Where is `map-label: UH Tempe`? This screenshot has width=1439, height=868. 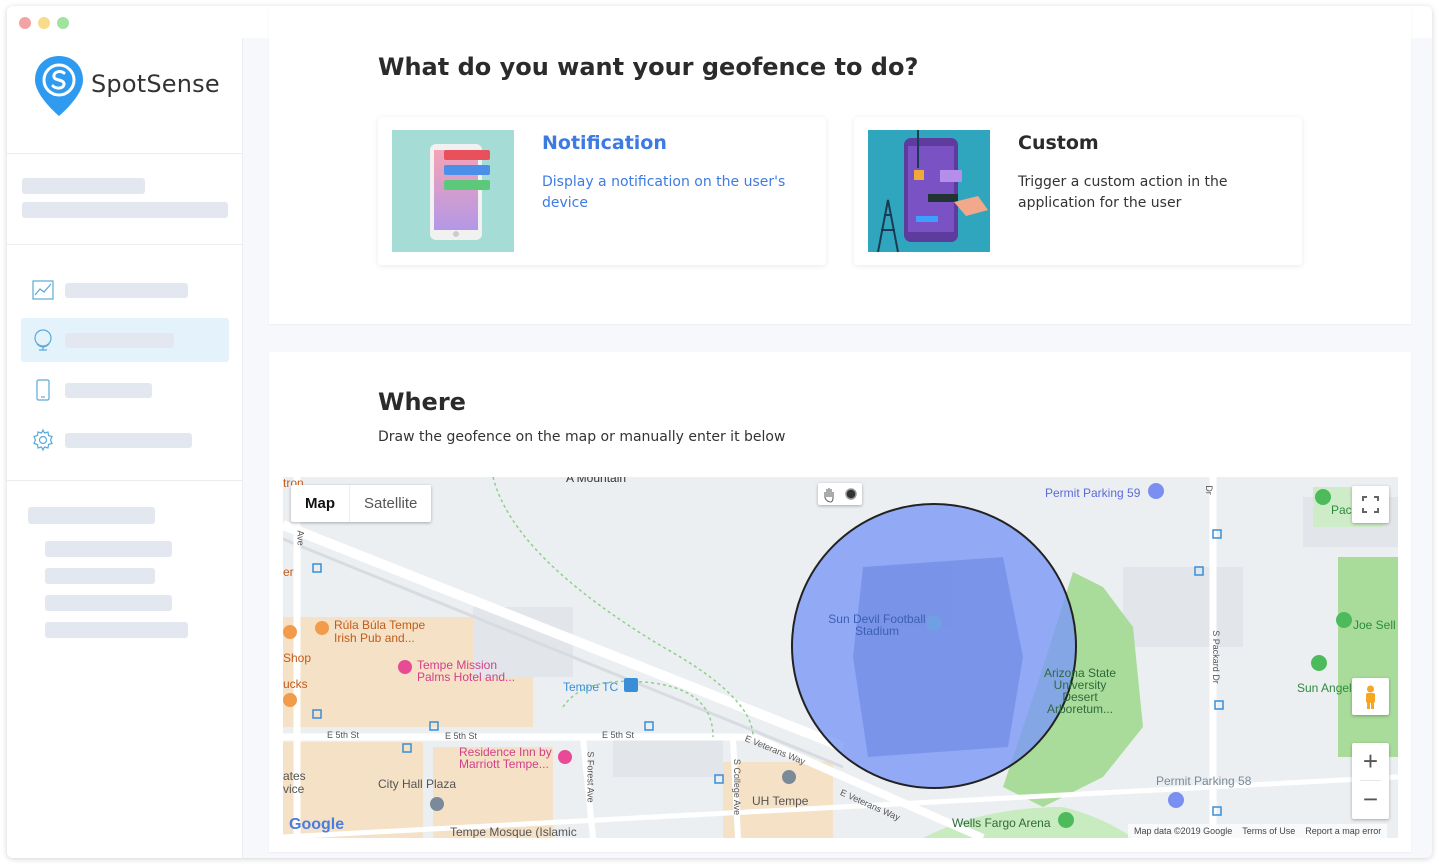
map-label: UH Tempe is located at coordinates (780, 801).